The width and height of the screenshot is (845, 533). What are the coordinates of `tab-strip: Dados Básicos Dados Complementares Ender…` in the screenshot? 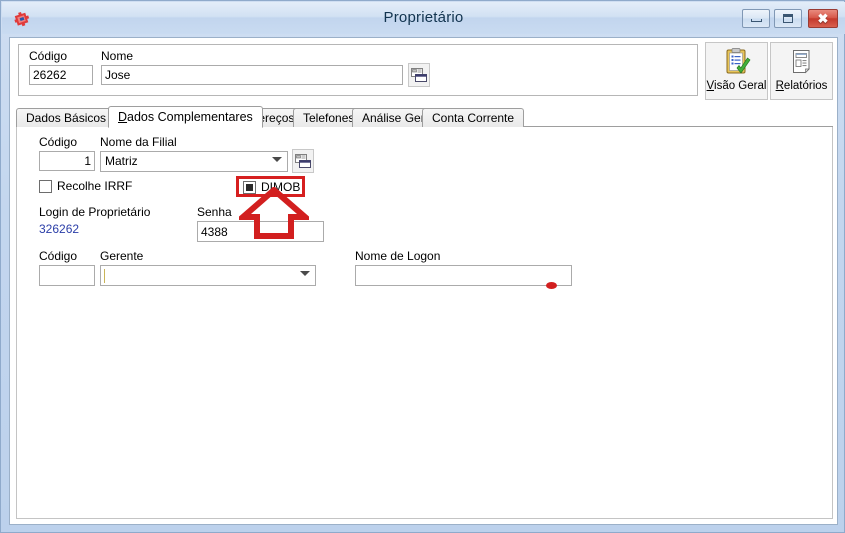 It's located at (424, 117).